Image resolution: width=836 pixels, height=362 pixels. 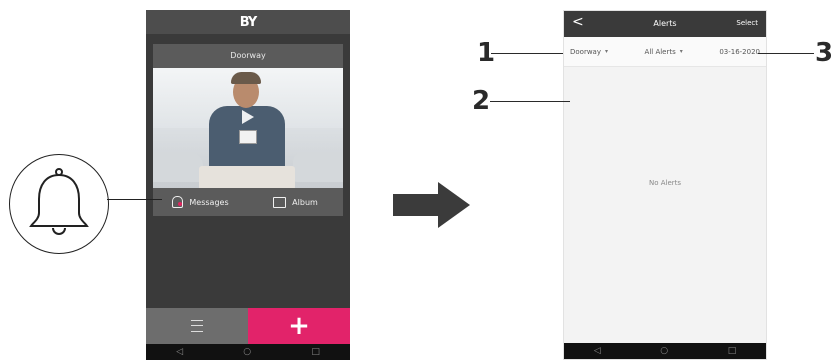 What do you see at coordinates (585, 51) in the screenshot?
I see `device-filter-value: Doorway` at bounding box center [585, 51].